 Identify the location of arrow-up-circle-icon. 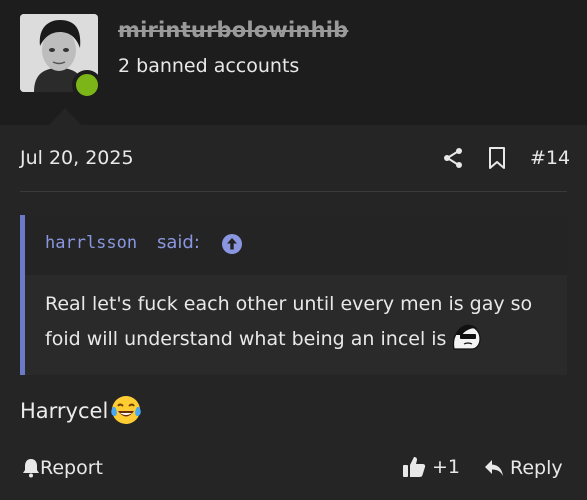
(232, 244).